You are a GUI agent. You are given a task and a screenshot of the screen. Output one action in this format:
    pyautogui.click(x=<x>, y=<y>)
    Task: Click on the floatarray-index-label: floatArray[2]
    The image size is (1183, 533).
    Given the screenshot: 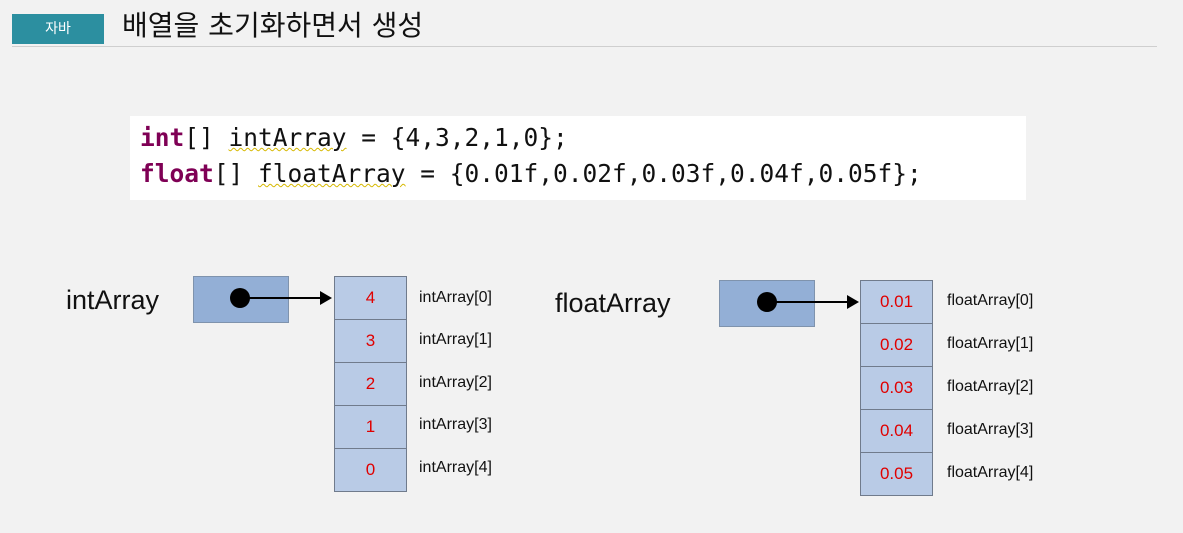 What is the action you would take?
    pyautogui.click(x=990, y=386)
    